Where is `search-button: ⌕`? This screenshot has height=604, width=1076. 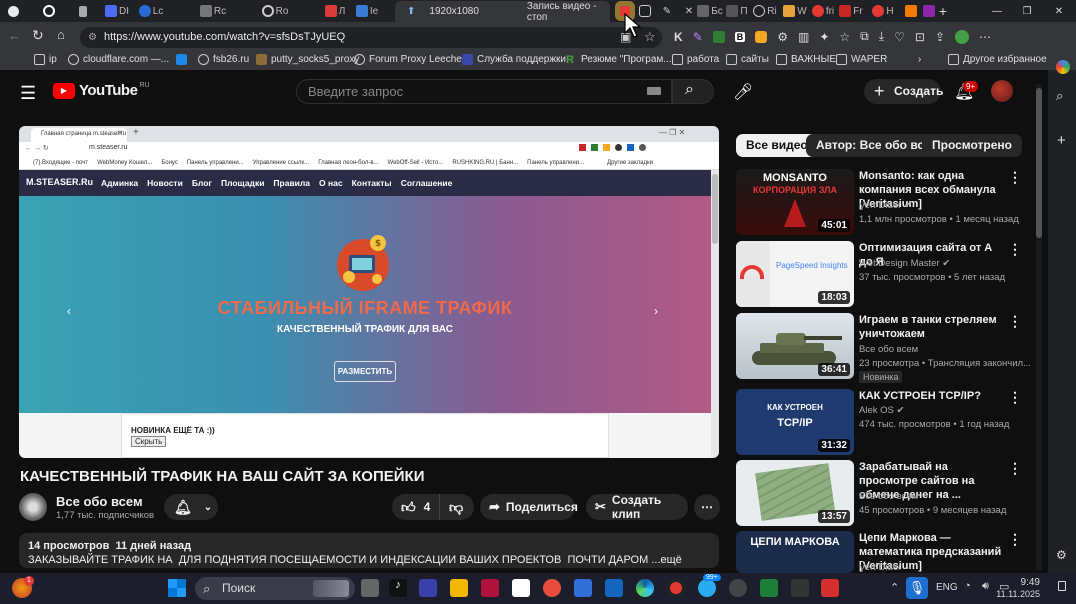 search-button: ⌕ is located at coordinates (693, 91).